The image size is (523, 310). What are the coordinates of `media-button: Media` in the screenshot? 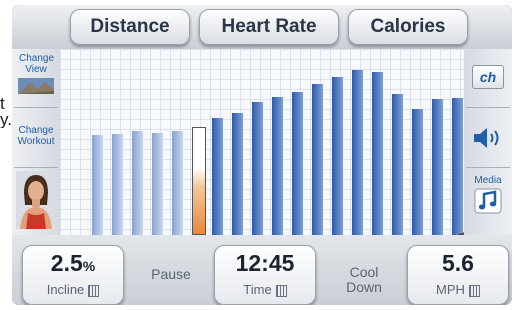 It's located at (488, 201).